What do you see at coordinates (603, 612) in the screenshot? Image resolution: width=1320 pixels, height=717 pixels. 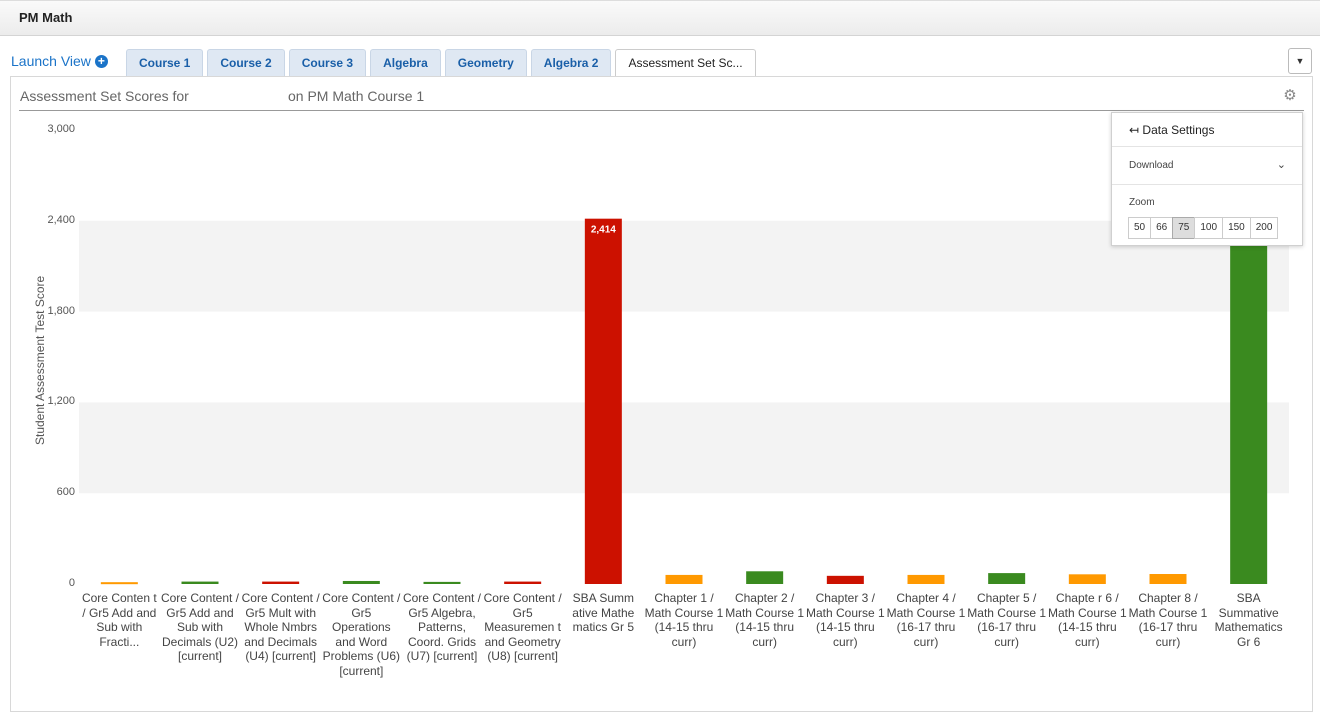 I see `x-tick-label: SBA Summ ative Mathe matics Gr 5` at bounding box center [603, 612].